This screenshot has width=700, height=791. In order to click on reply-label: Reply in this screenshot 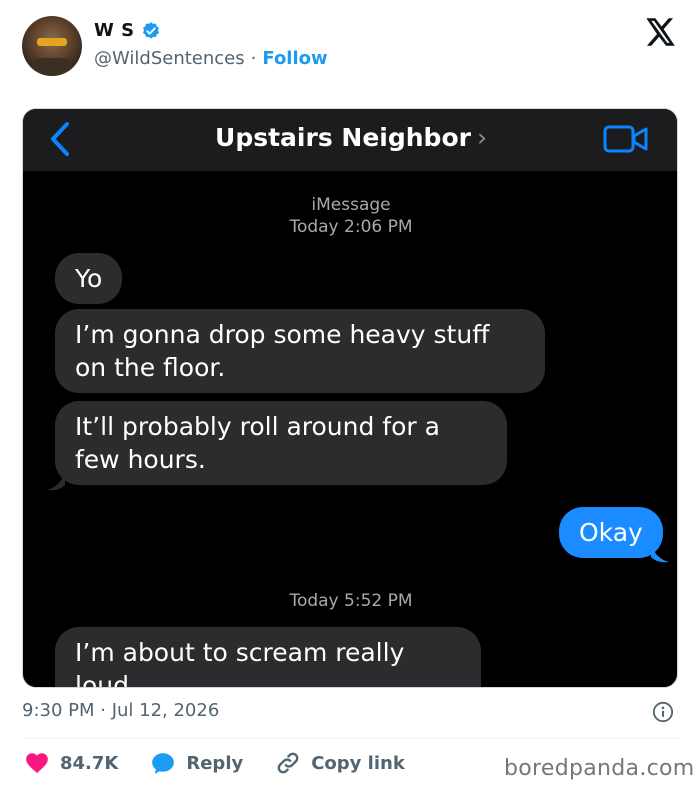, I will do `click(215, 763)`.